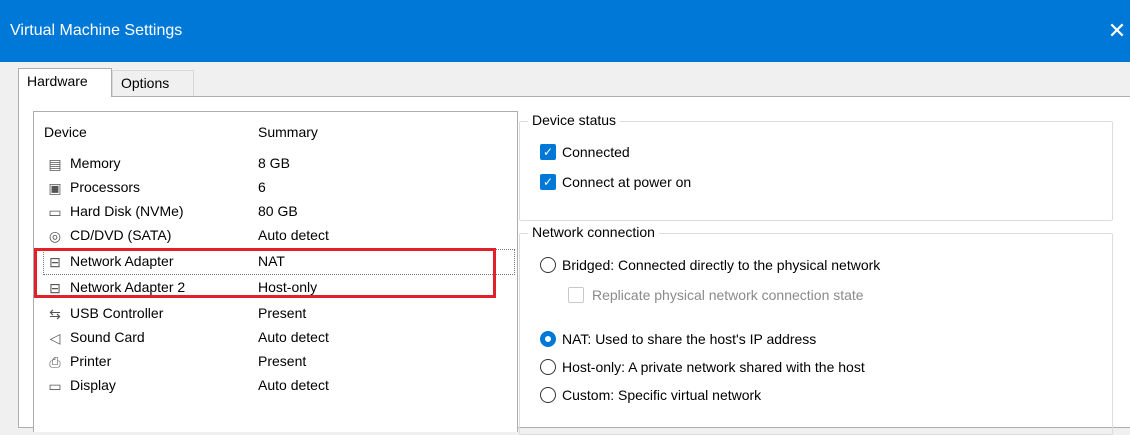 The width and height of the screenshot is (1130, 435). What do you see at coordinates (95, 163) in the screenshot?
I see `device-name: Memory` at bounding box center [95, 163].